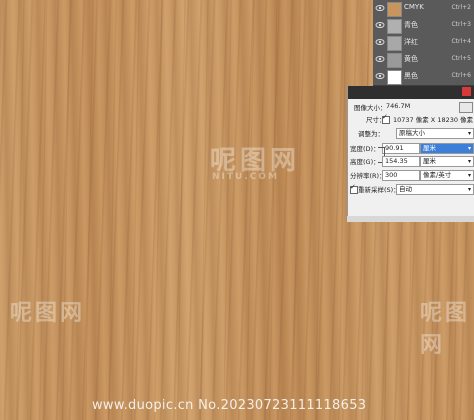 The image size is (474, 420). What do you see at coordinates (411, 42) in the screenshot?
I see `channel-name: 洋红` at bounding box center [411, 42].